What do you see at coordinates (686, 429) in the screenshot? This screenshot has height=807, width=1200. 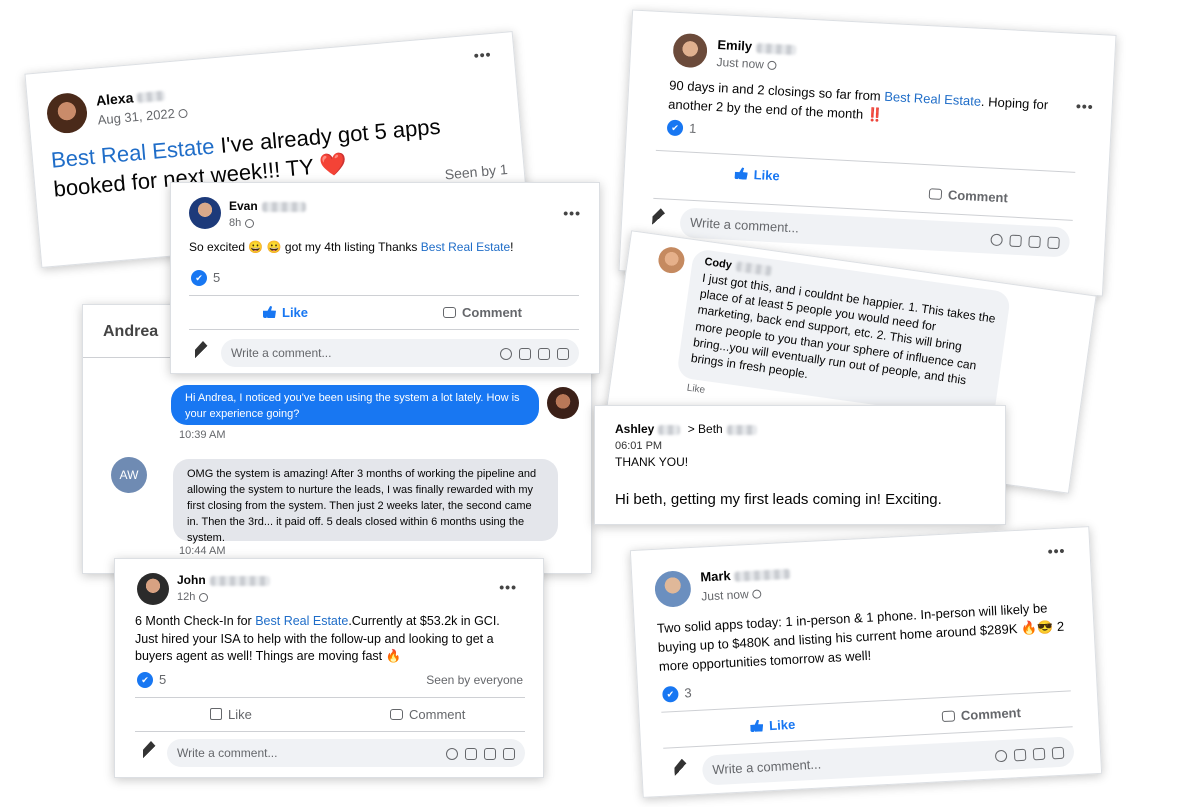 I see `email-from: Ashley > Beth` at bounding box center [686, 429].